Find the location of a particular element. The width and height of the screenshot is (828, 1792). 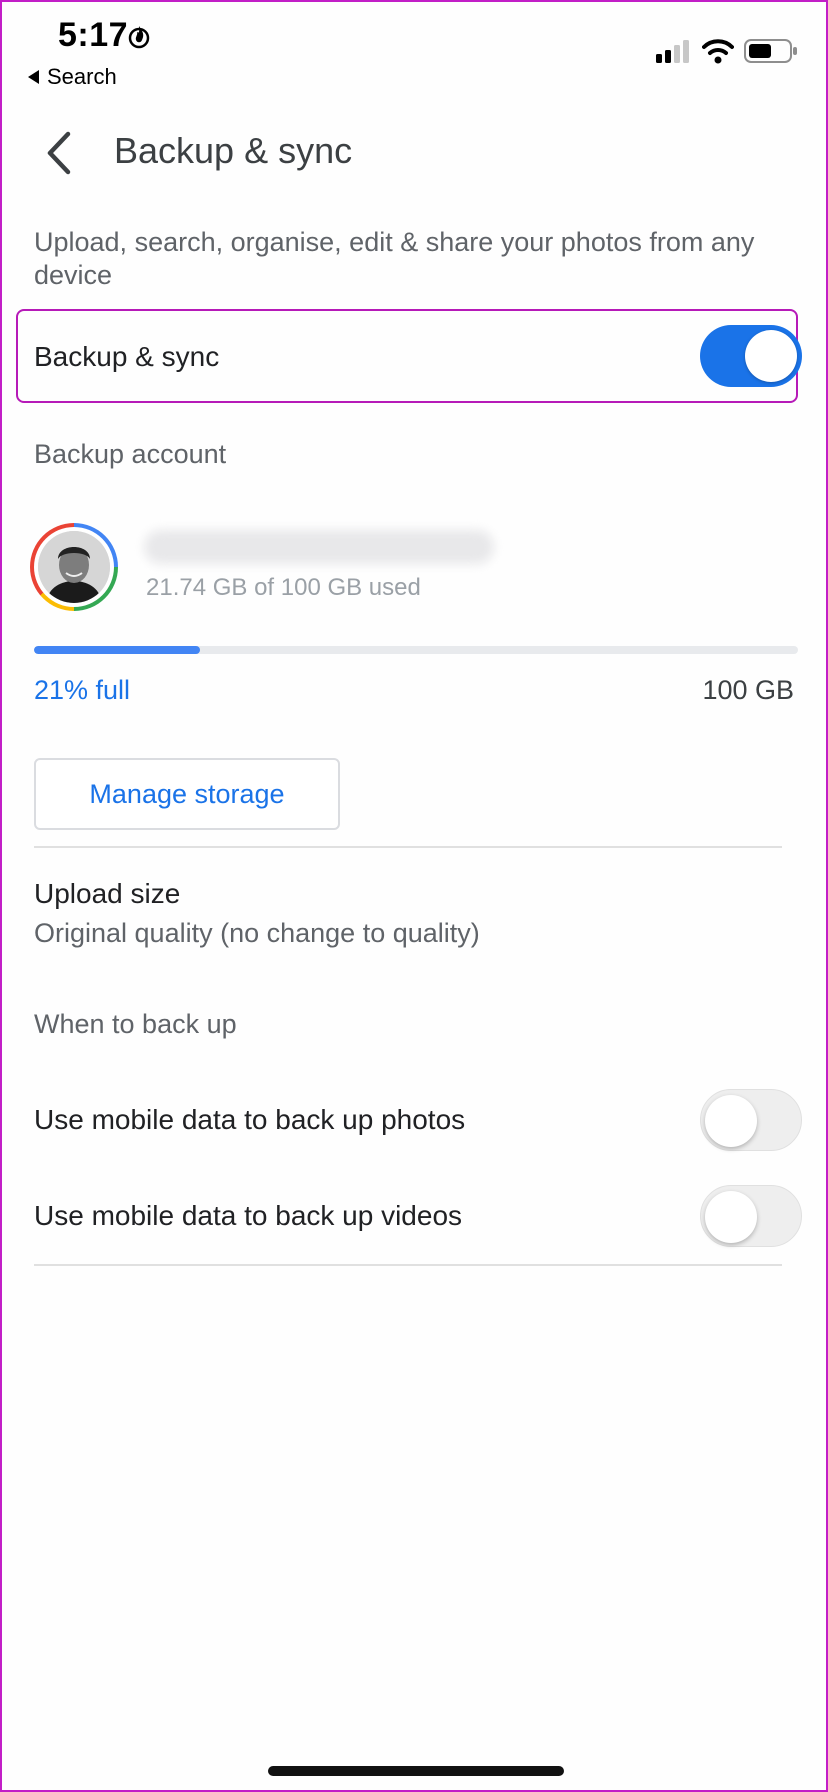

upload-size-value: Original quality (no change to quality) is located at coordinates (257, 933).